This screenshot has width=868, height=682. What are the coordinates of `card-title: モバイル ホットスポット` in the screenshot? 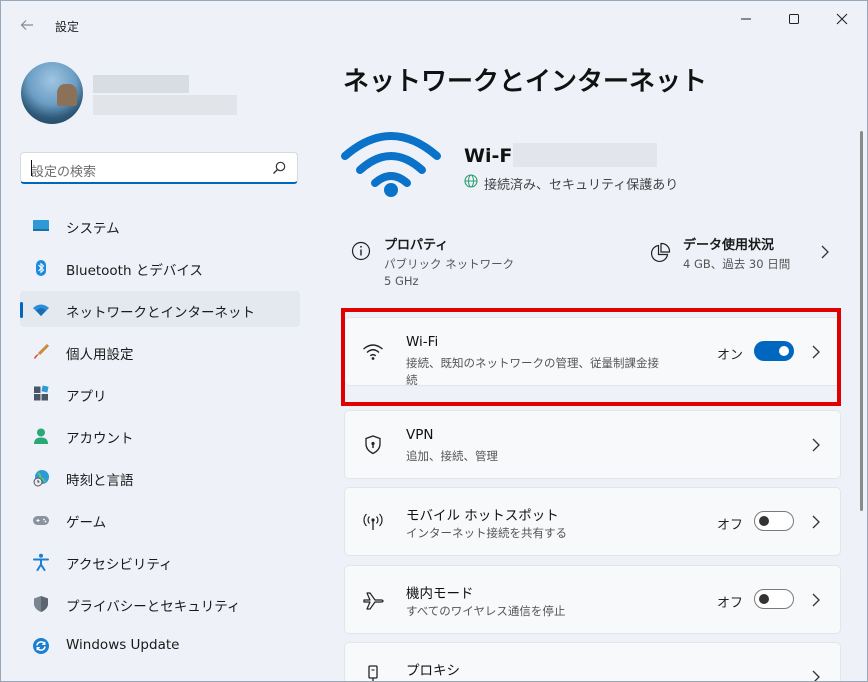 It's located at (482, 516).